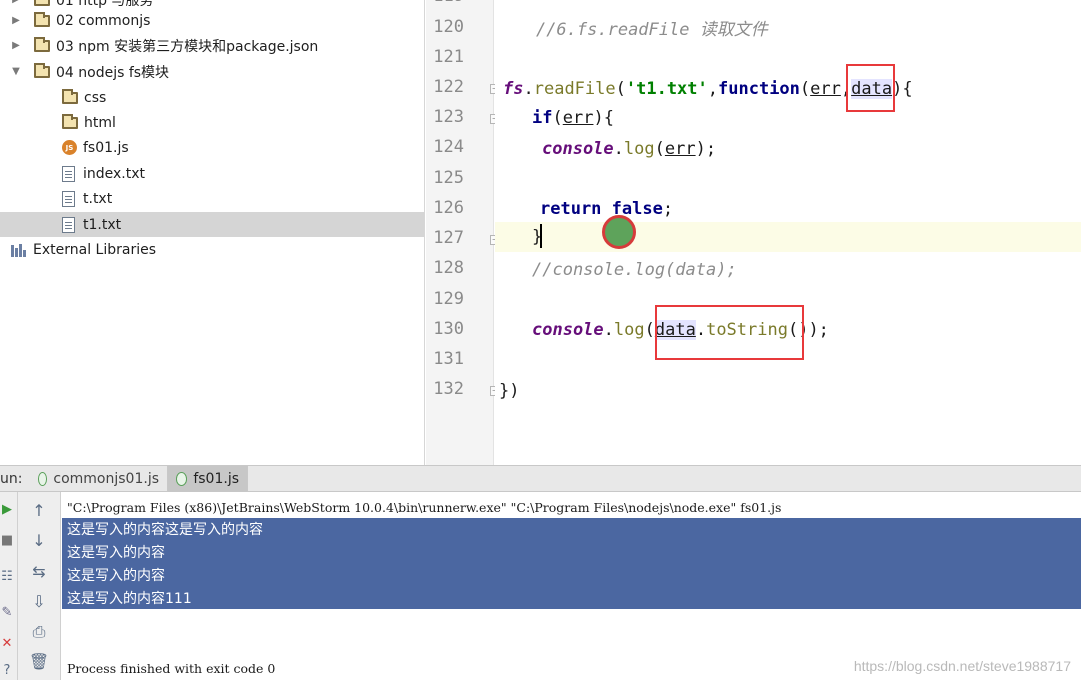 The width and height of the screenshot is (1081, 680). I want to click on scroll-to-end-icon: ⇩, so click(39, 602).